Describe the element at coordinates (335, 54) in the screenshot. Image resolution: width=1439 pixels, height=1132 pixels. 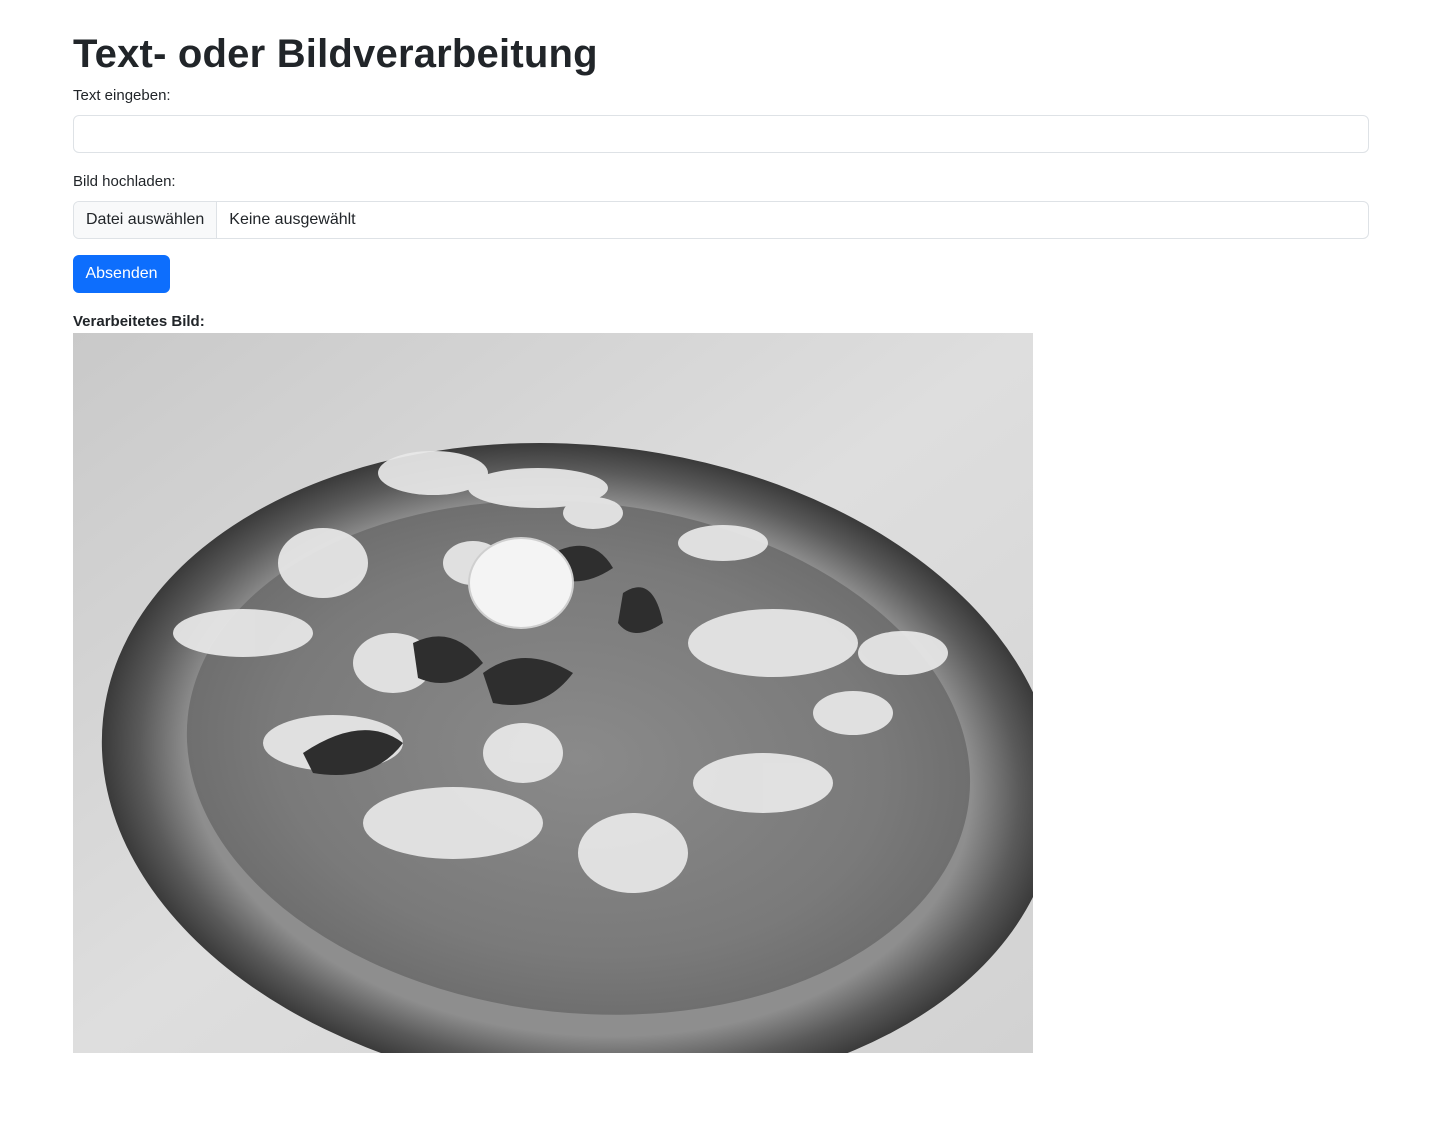
I see `page-title: Text- oder Bildverarbeitung` at that location.